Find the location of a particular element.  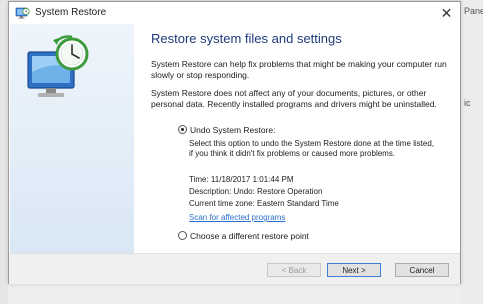

radio-selected-dot is located at coordinates (182, 129).